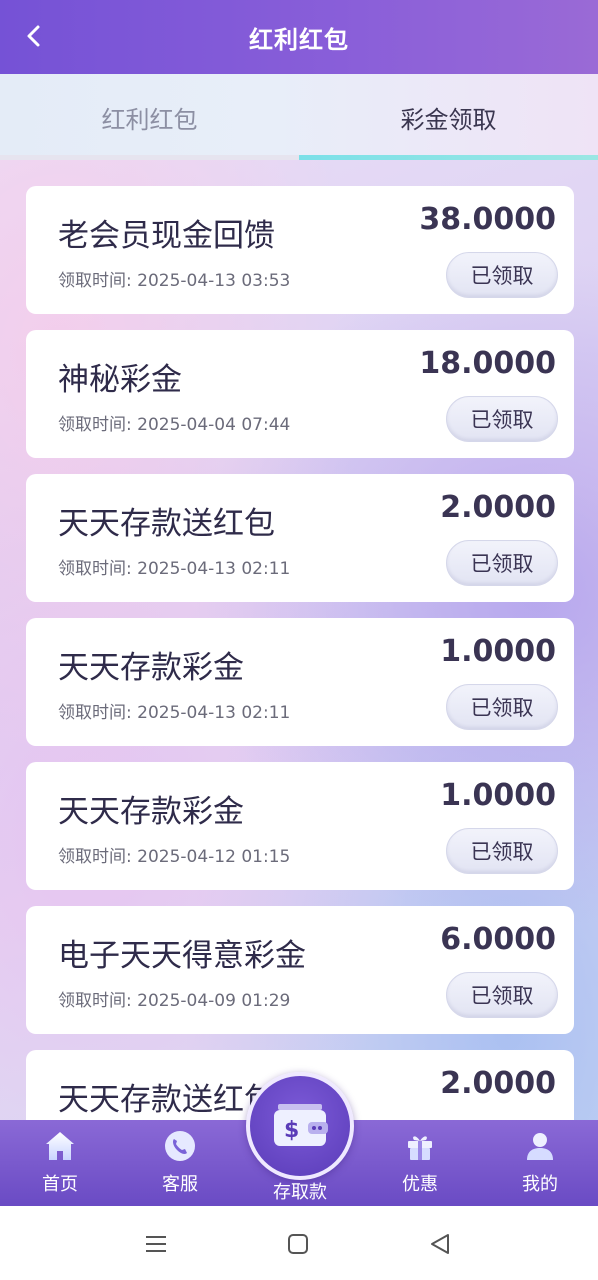  I want to click on record-name: 老会员现金回馈, so click(166, 236).